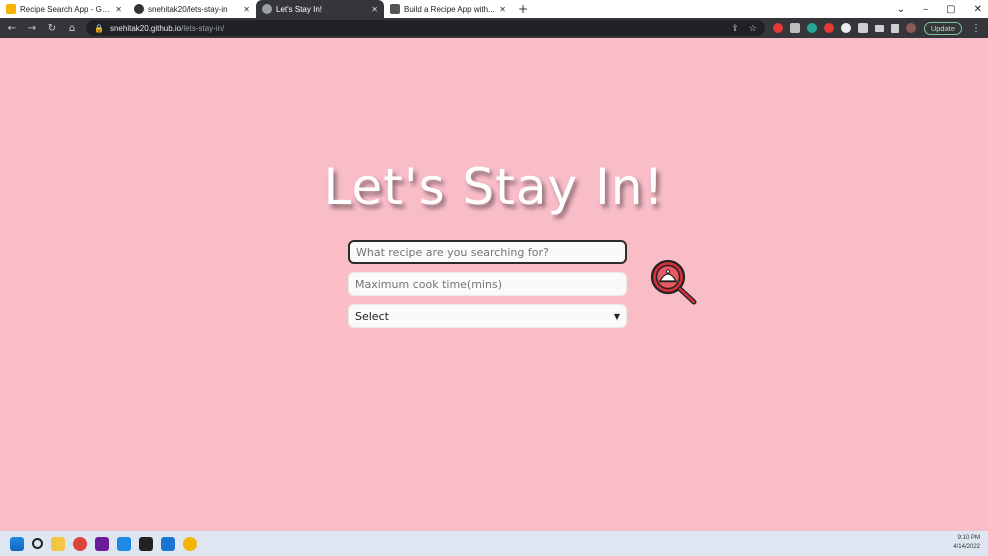 This screenshot has height=556, width=988. I want to click on filter-select: Select ▼, so click(487, 316).